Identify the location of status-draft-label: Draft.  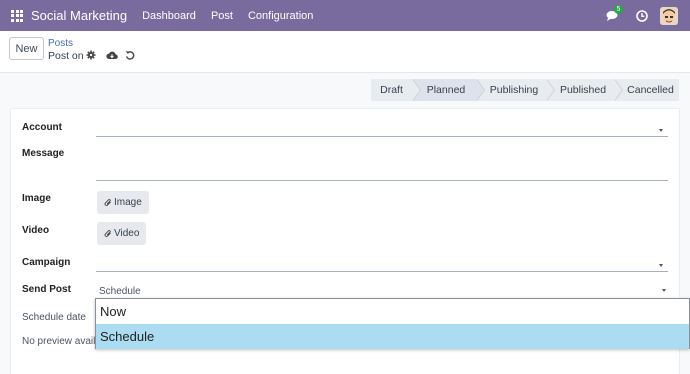
(391, 90).